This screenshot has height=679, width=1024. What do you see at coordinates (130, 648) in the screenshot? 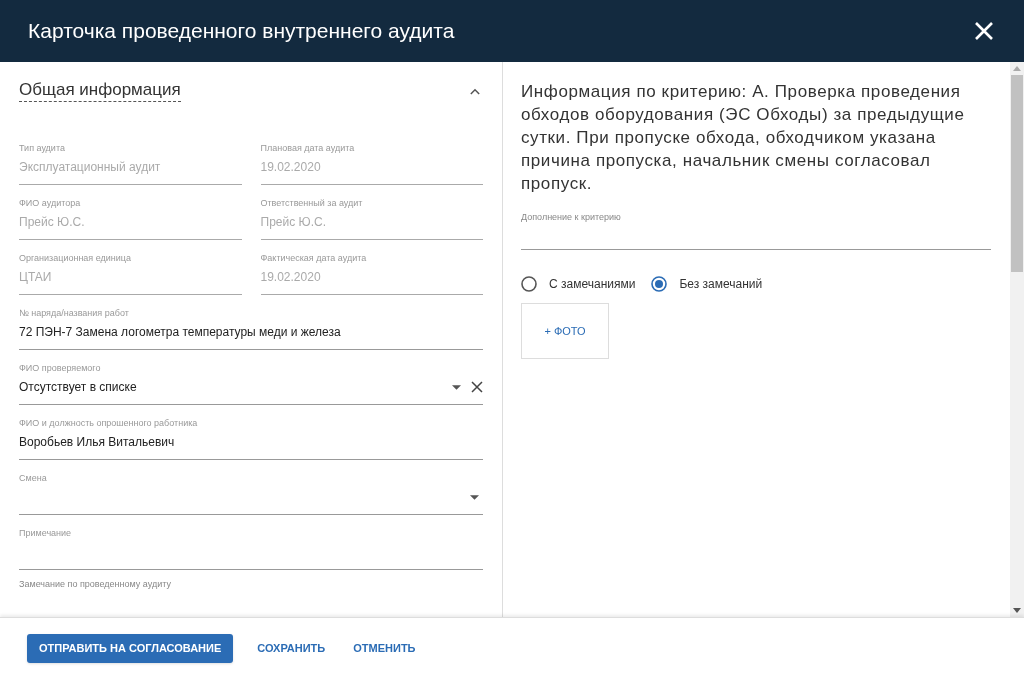
I see `submit-button: ОТПРАВИТЬ НА СОГЛАСОВАНИЕ` at bounding box center [130, 648].